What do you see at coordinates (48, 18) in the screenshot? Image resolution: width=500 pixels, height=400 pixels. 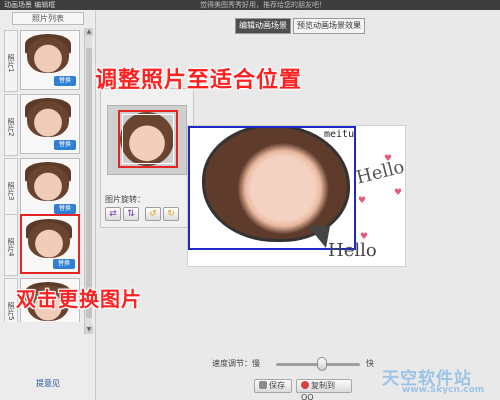 I see `photo-list-header: 照片列表` at bounding box center [48, 18].